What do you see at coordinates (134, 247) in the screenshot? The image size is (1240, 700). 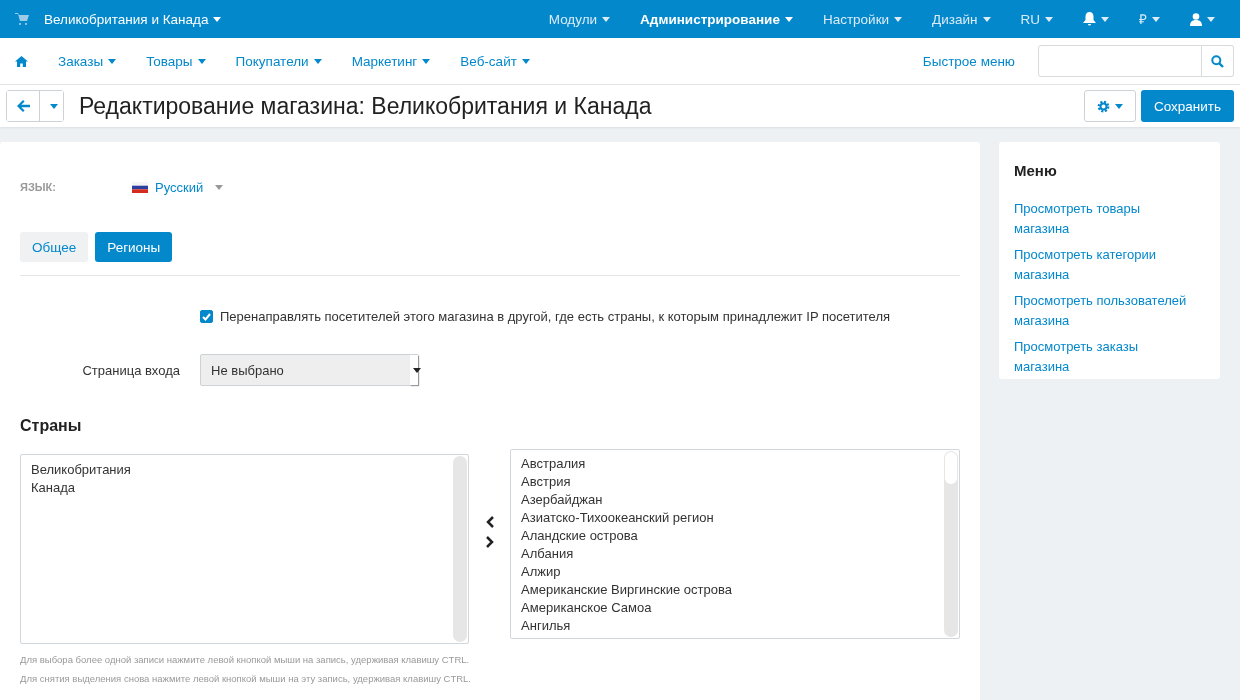 I see `tab: Регионы` at bounding box center [134, 247].